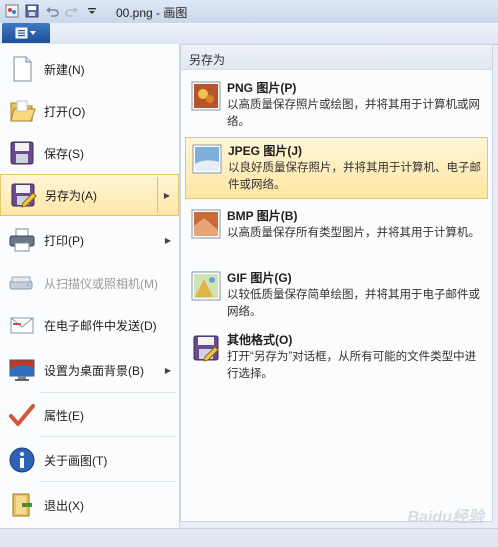  What do you see at coordinates (76, 460) in the screenshot?
I see `menu-item-label: 关于画图(T)` at bounding box center [76, 460].